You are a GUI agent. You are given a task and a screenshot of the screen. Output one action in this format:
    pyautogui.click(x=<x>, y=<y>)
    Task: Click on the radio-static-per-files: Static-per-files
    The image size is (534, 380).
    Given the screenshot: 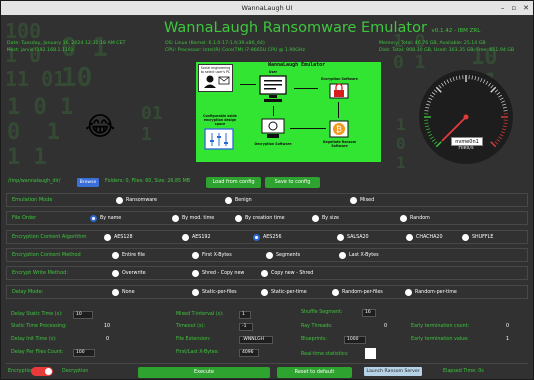 What is the action you would take?
    pyautogui.click(x=214, y=292)
    